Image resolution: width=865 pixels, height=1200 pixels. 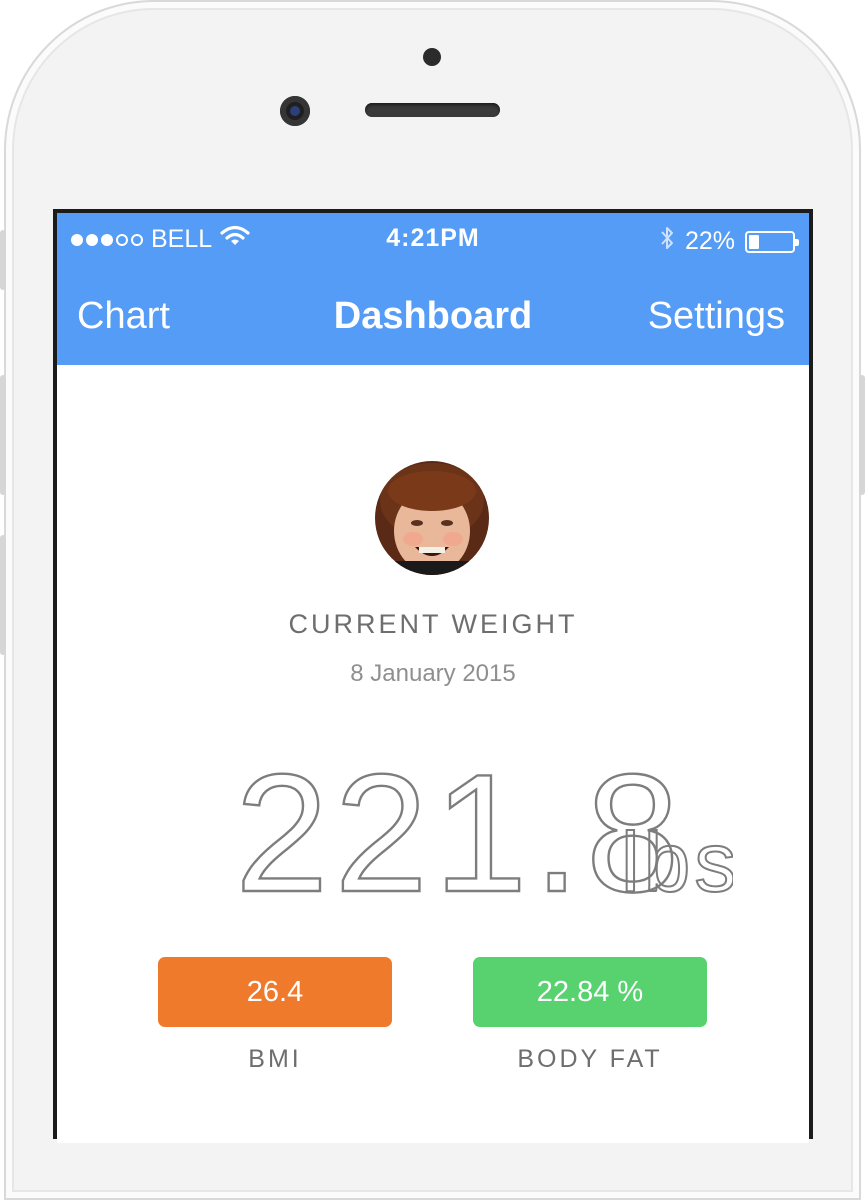 I want to click on avatar, so click(x=432, y=518).